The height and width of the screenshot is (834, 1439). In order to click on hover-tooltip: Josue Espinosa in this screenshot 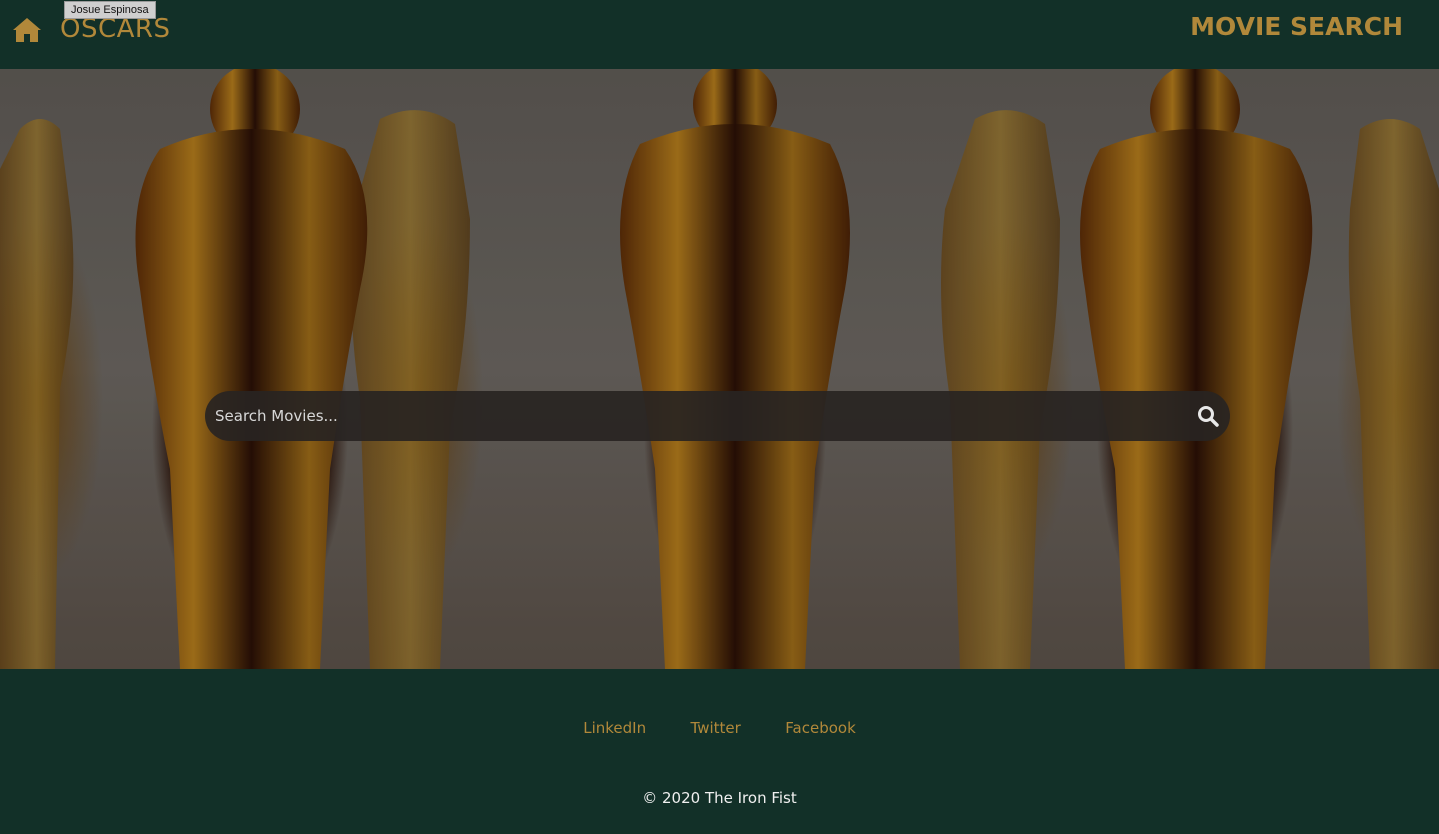, I will do `click(110, 10)`.